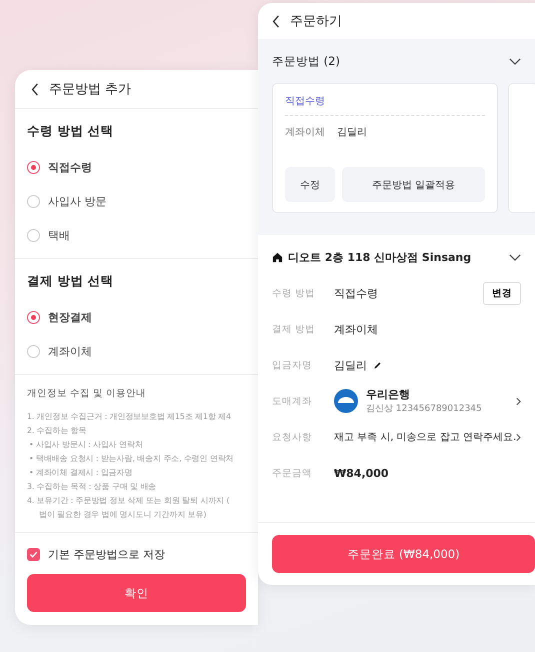  What do you see at coordinates (33, 554) in the screenshot?
I see `check-icon` at bounding box center [33, 554].